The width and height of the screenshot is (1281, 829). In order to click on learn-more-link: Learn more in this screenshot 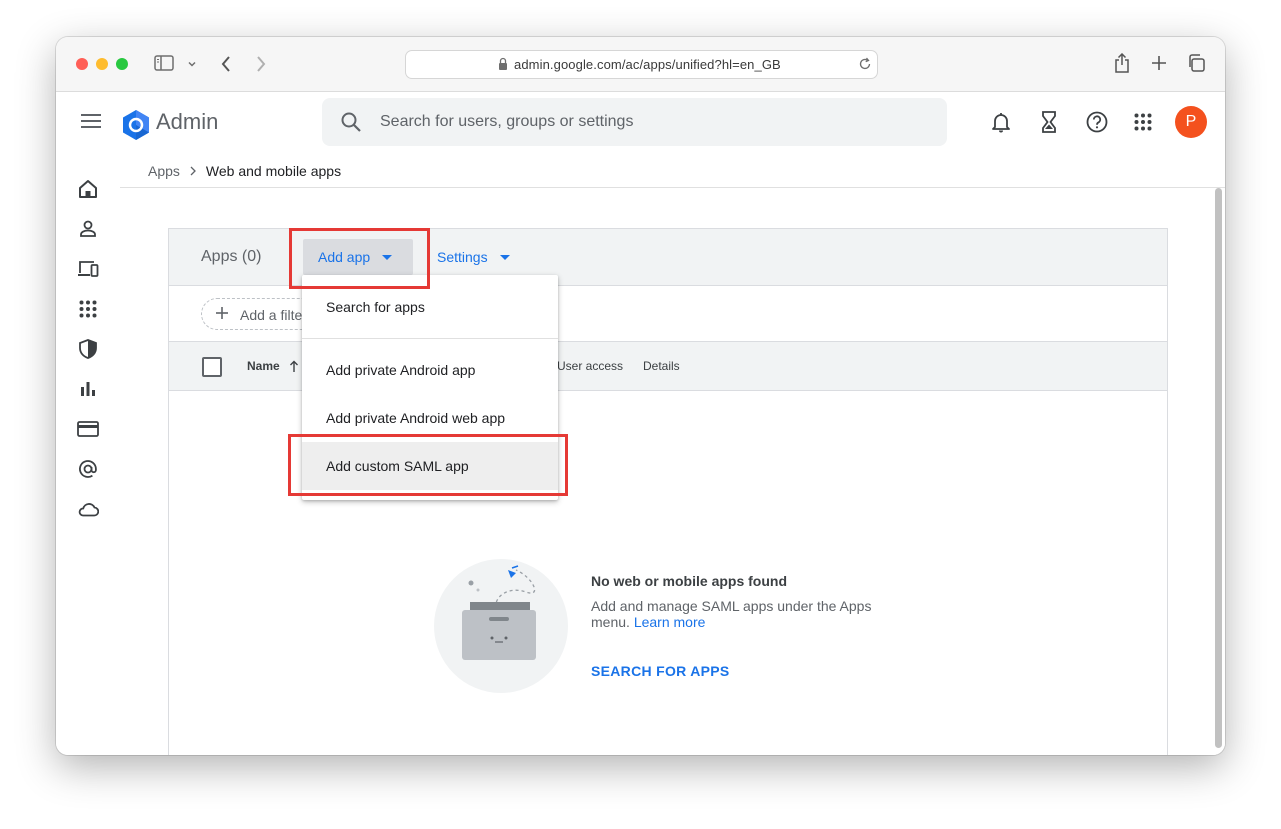, I will do `click(670, 622)`.